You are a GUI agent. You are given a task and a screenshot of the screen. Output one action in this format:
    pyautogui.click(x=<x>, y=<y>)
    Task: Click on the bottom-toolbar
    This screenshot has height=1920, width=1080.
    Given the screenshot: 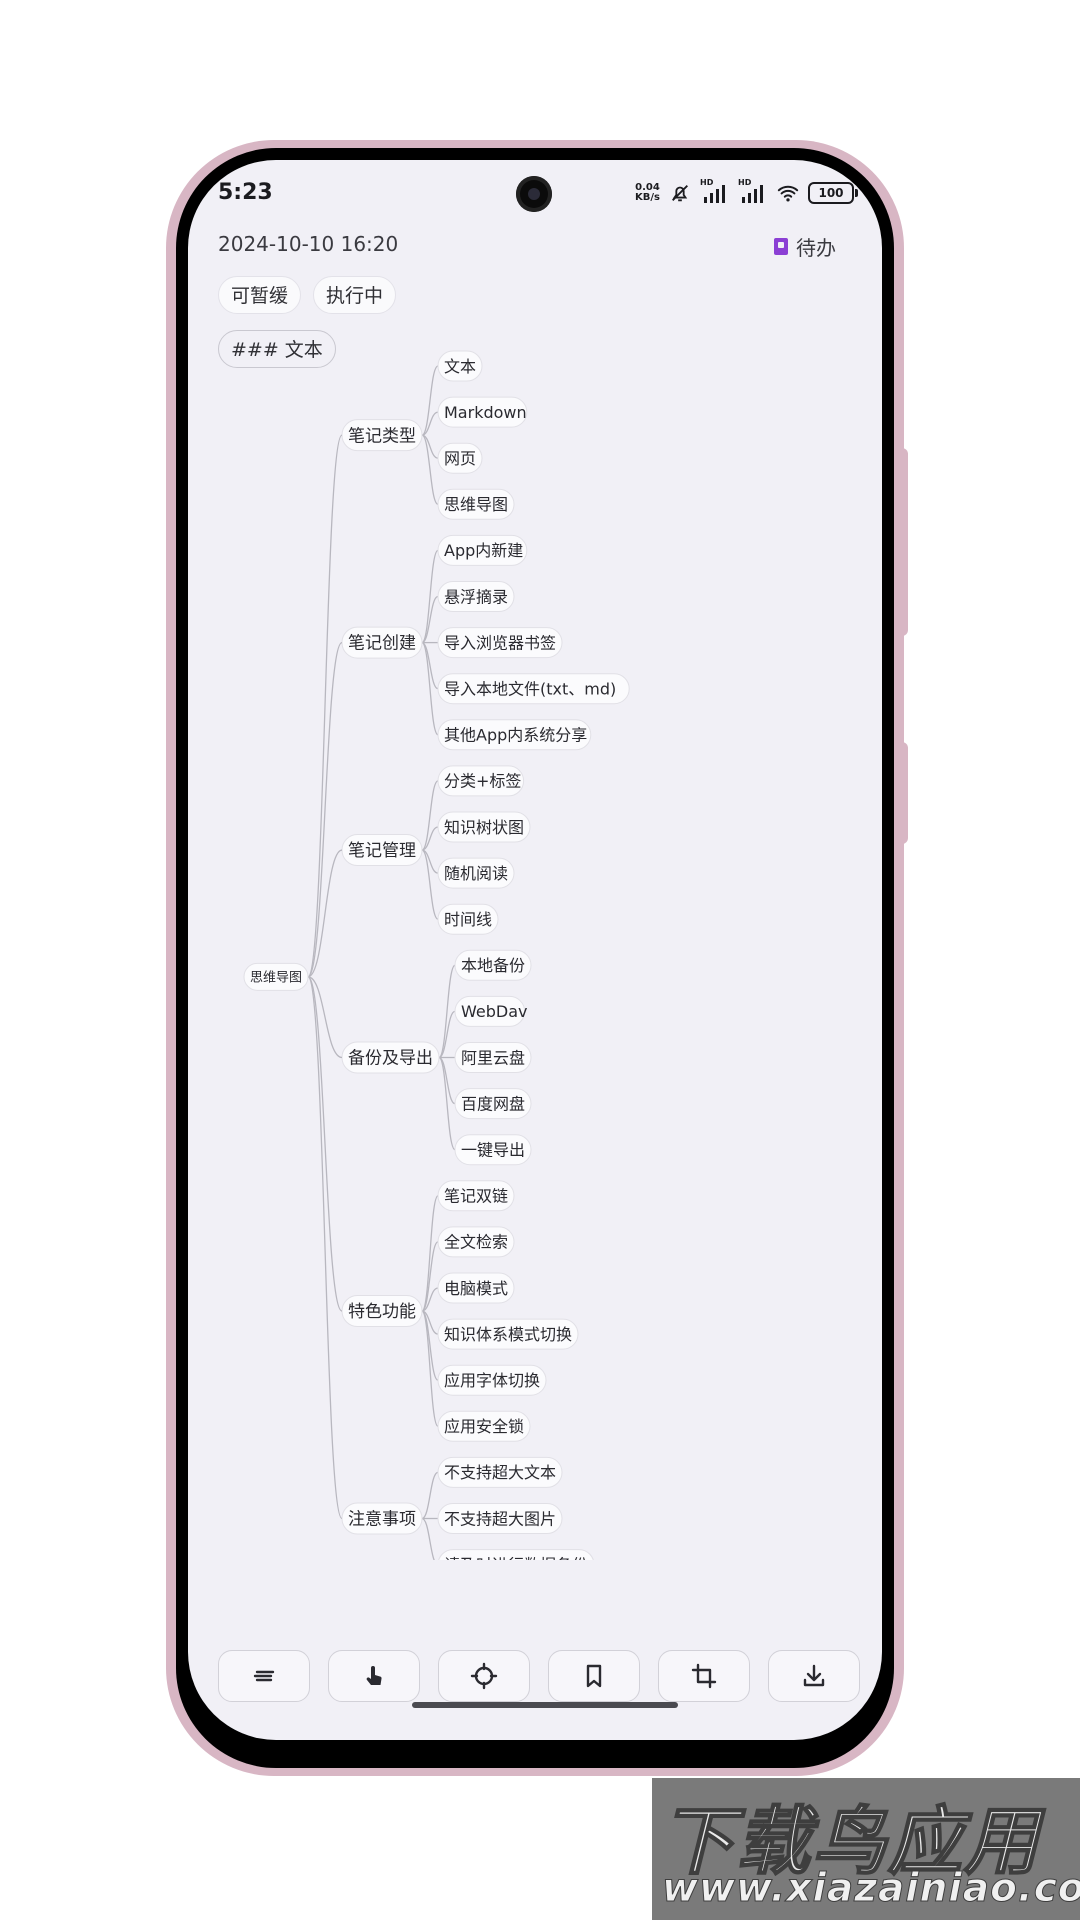 What is the action you would take?
    pyautogui.click(x=539, y=1676)
    